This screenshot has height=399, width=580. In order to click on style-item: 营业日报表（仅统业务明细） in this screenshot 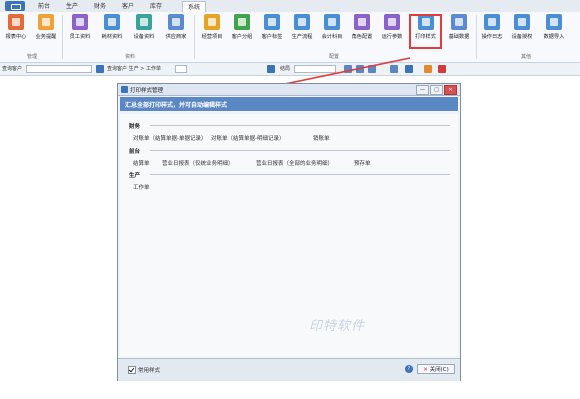, I will do `click(198, 163)`.